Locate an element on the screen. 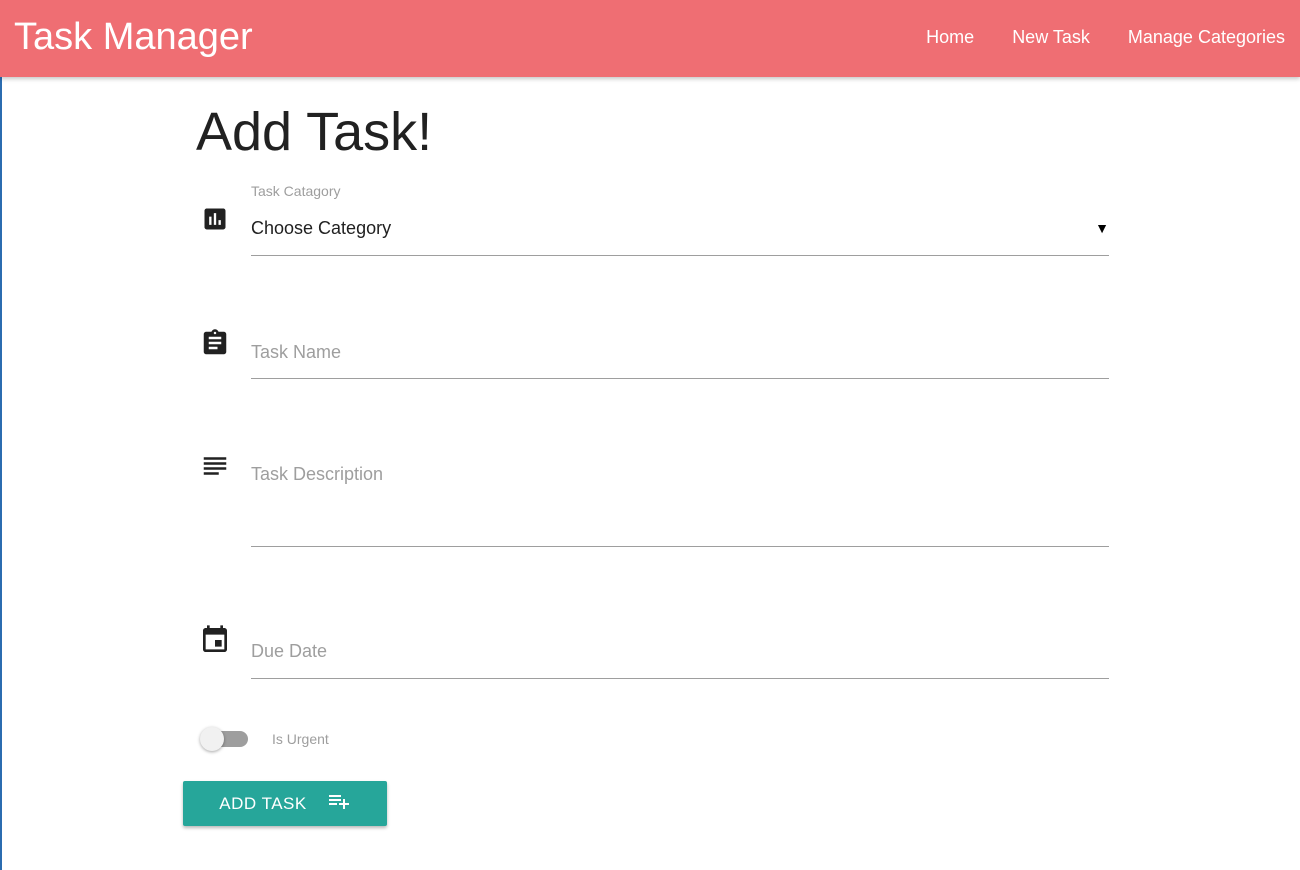 The height and width of the screenshot is (870, 1300). dropdown-caret-icon: ▼ is located at coordinates (1102, 228).